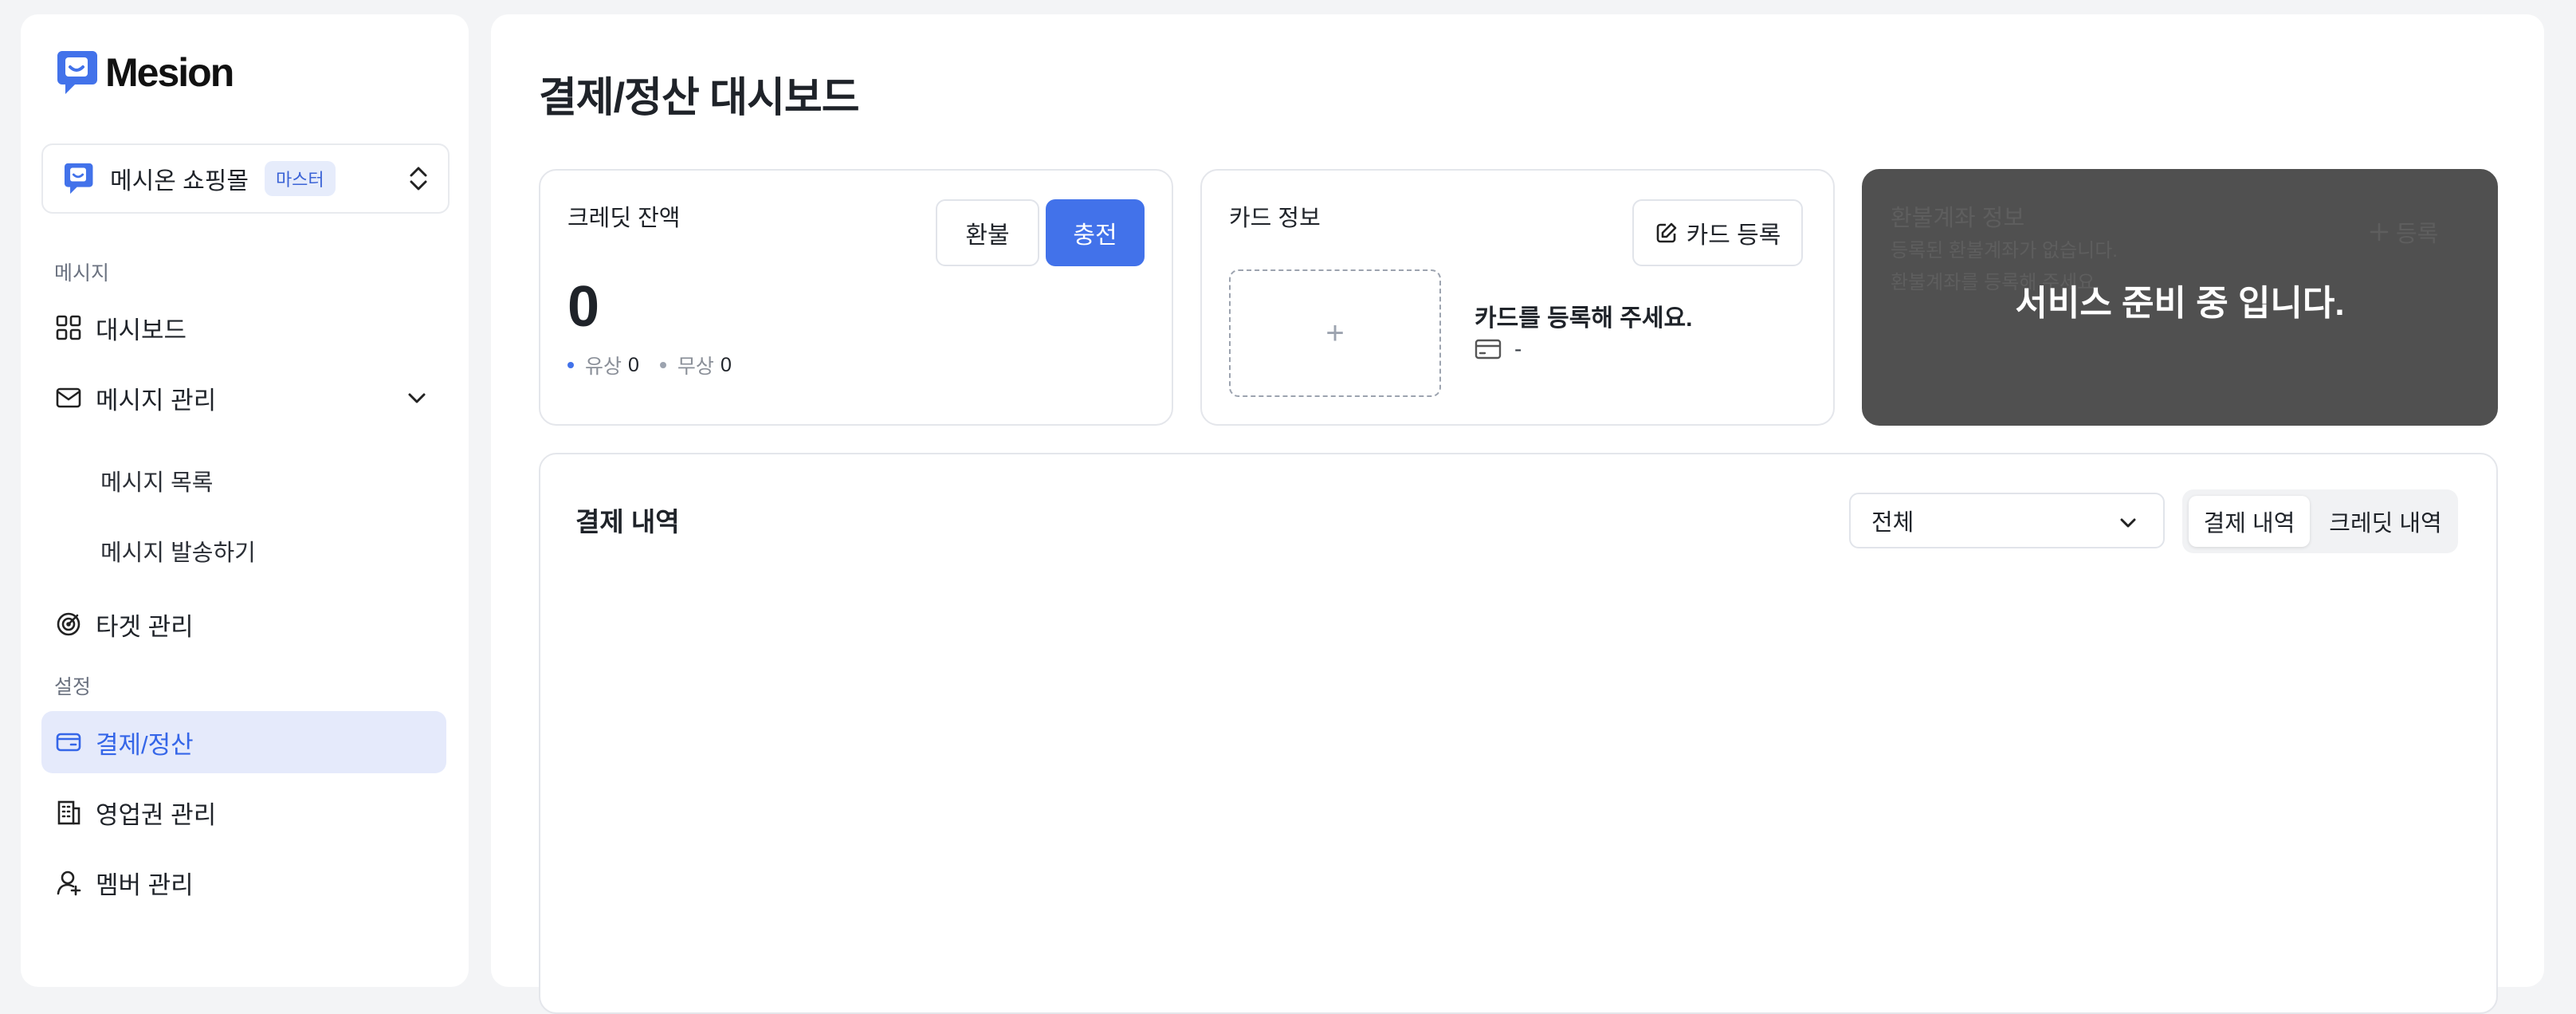 This screenshot has width=2576, height=1014. Describe the element at coordinates (156, 480) in the screenshot. I see `sidebar-subitem-message-list: 메시지 목록` at that location.